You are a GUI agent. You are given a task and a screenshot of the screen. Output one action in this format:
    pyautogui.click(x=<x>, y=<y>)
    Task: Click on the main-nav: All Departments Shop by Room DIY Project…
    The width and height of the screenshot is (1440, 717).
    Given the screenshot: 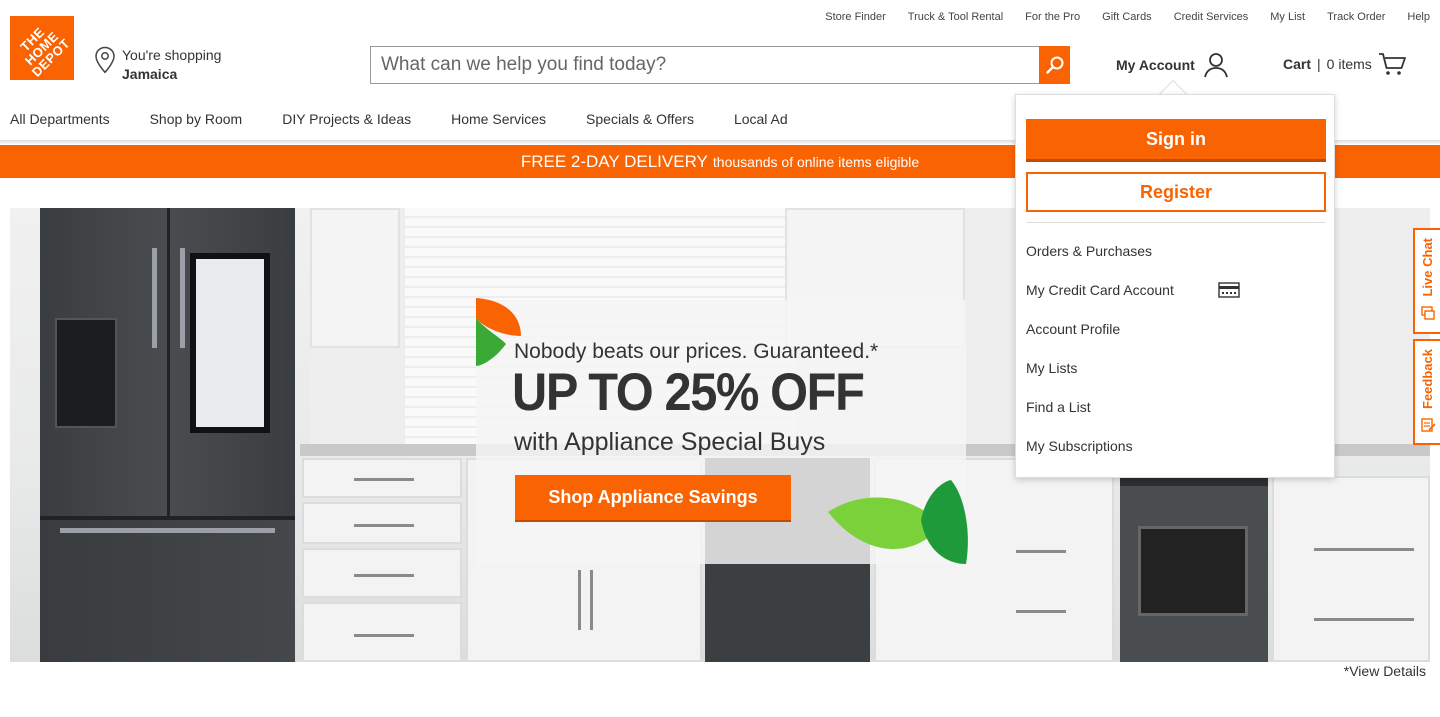 What is the action you would take?
    pyautogui.click(x=399, y=119)
    